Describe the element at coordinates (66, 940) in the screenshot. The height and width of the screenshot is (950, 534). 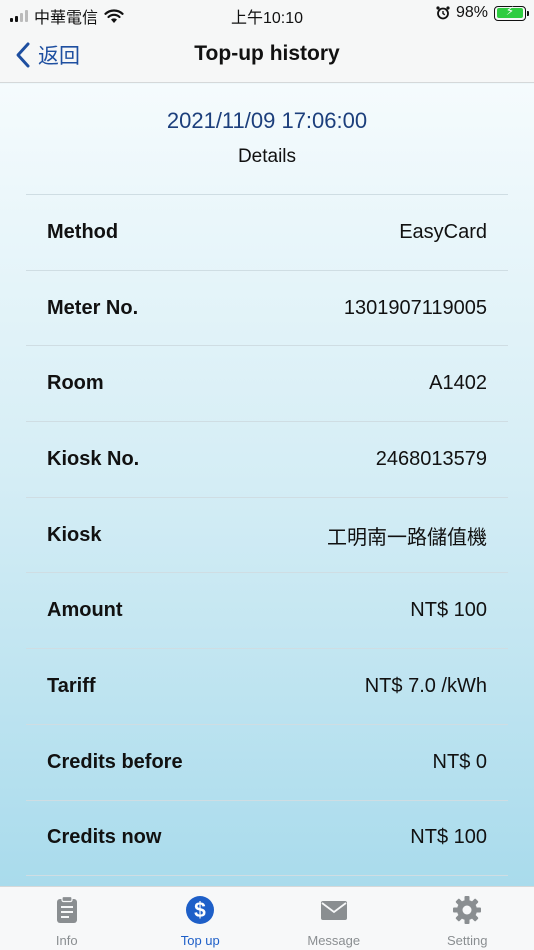
I see `tab-label: Info` at that location.